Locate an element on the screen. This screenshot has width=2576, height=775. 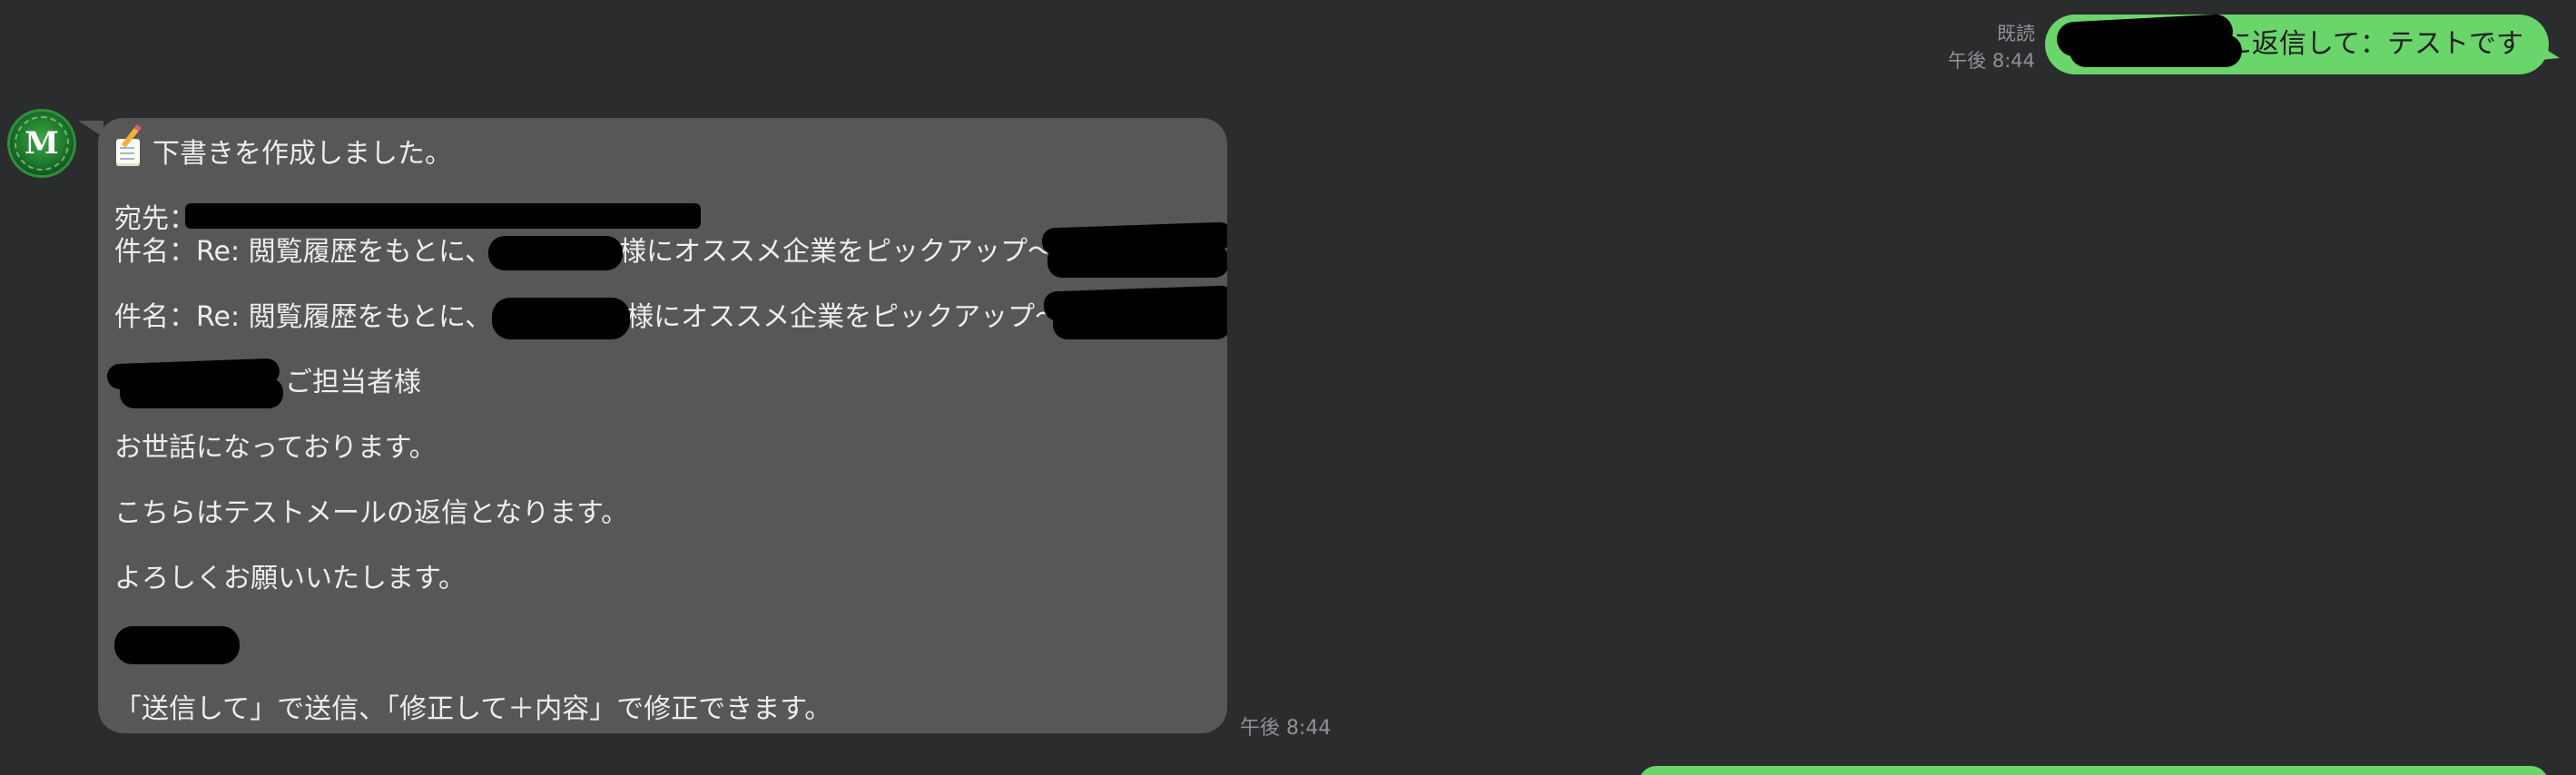
subject-suffix-2: 様にオススメ企業をピックアップ〜 is located at coordinates (844, 317).